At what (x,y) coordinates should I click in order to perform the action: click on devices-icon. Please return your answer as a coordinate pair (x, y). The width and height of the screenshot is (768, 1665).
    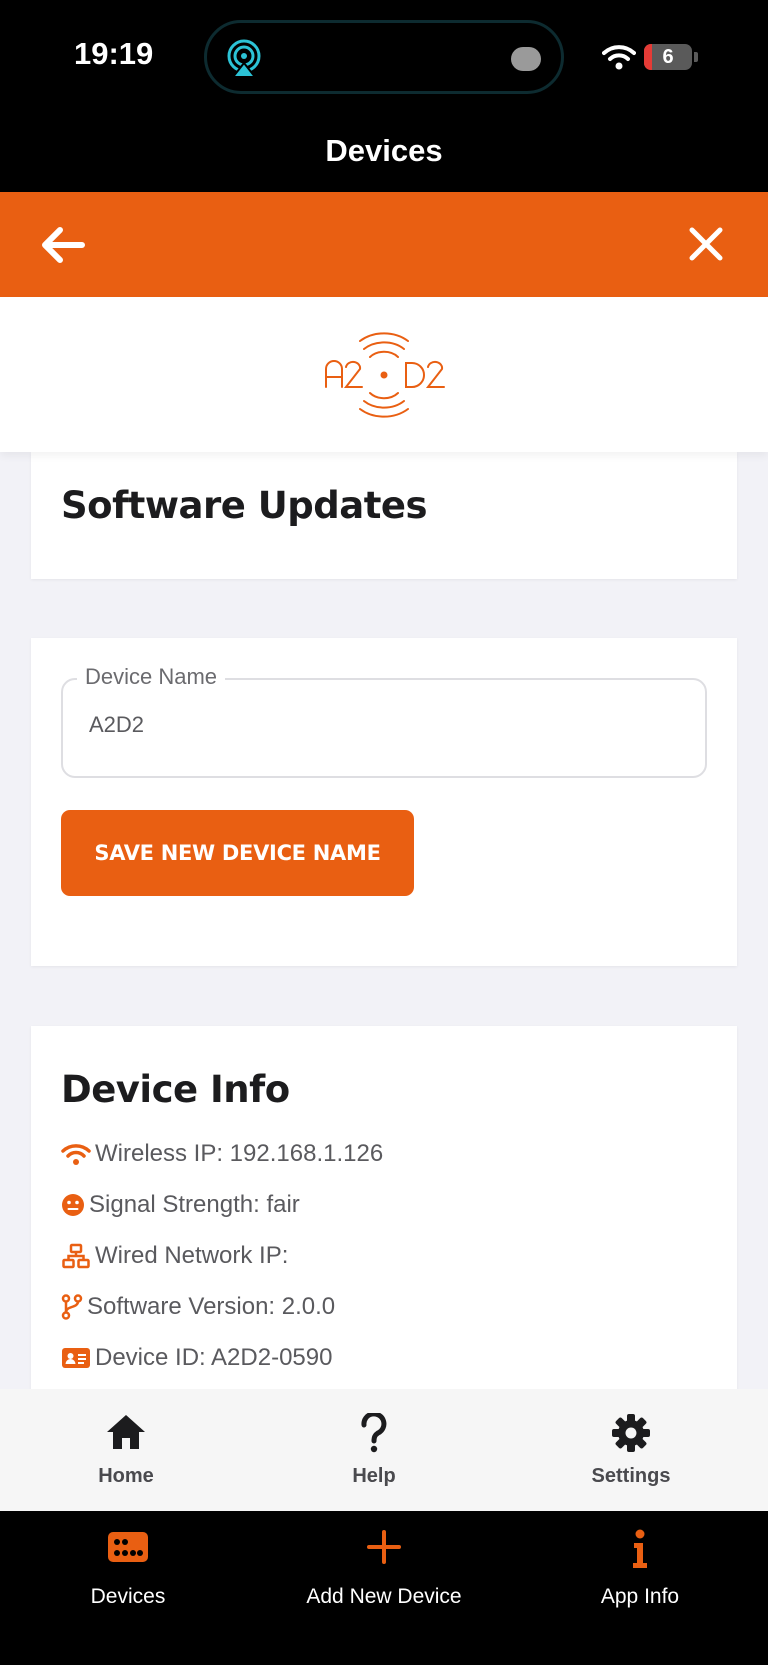
    Looking at the image, I should click on (128, 1547).